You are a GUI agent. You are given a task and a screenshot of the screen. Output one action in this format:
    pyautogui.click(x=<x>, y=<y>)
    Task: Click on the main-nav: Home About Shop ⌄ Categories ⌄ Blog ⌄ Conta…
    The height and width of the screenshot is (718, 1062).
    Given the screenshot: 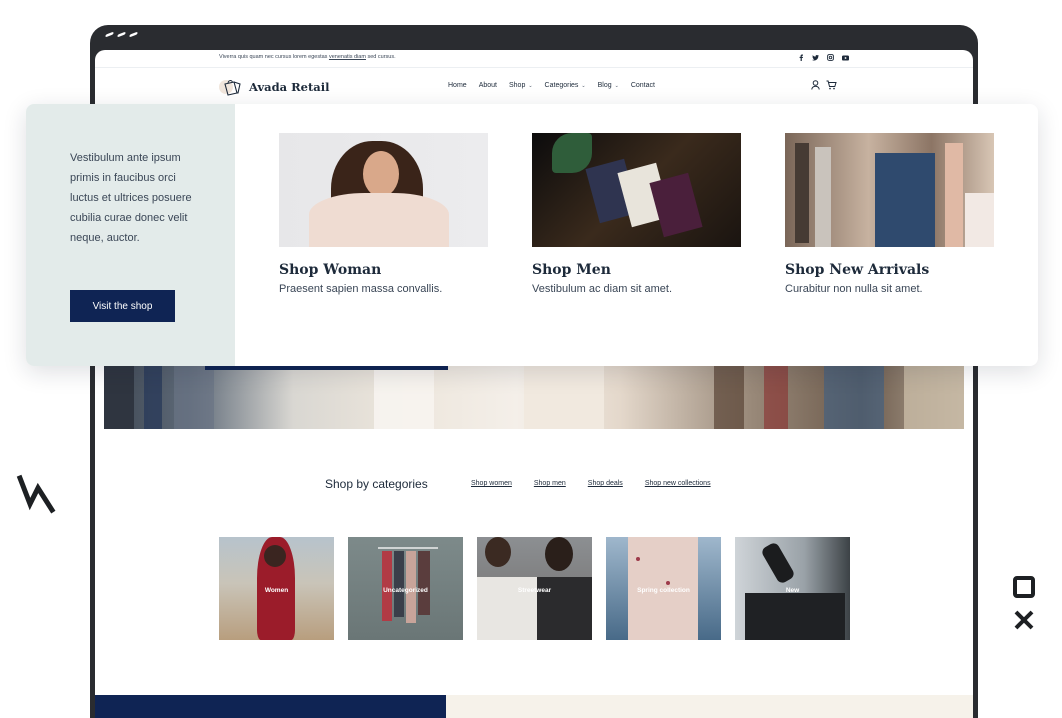 What is the action you would take?
    pyautogui.click(x=551, y=85)
    